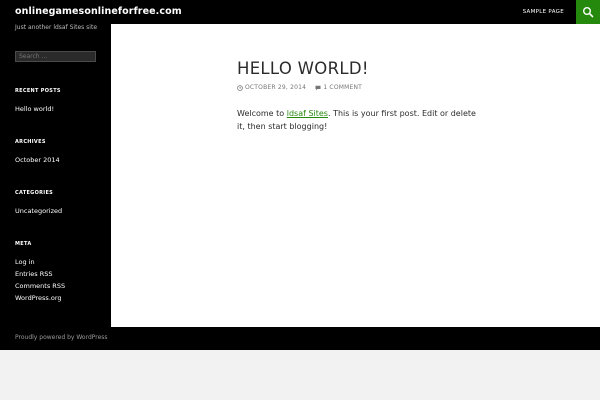  What do you see at coordinates (300, 338) in the screenshot?
I see `site-footer: Proudly powered by WordPress` at bounding box center [300, 338].